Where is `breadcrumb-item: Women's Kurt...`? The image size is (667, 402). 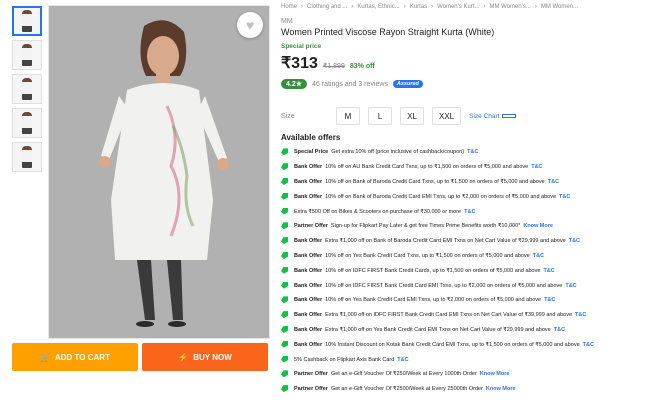 breadcrumb-item: Women's Kurt... is located at coordinates (458, 7).